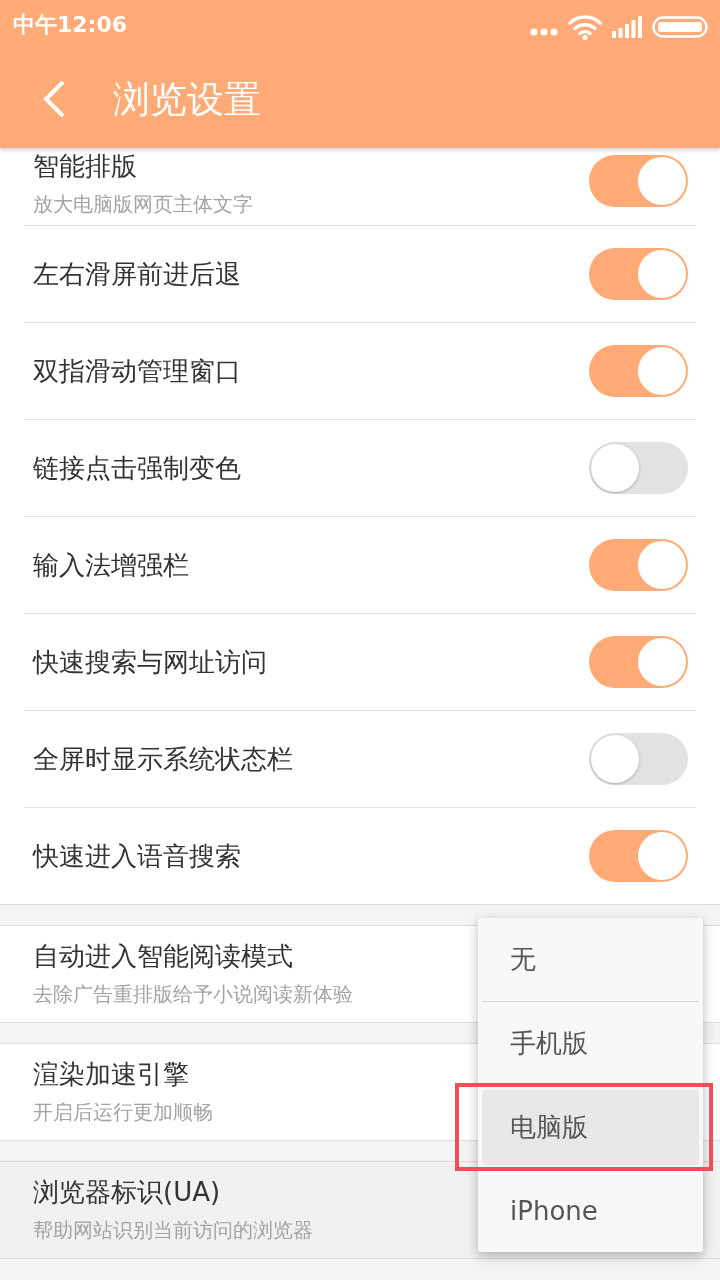  Describe the element at coordinates (137, 274) in the screenshot. I see `setting-title: 左右滑屏前进后退` at that location.